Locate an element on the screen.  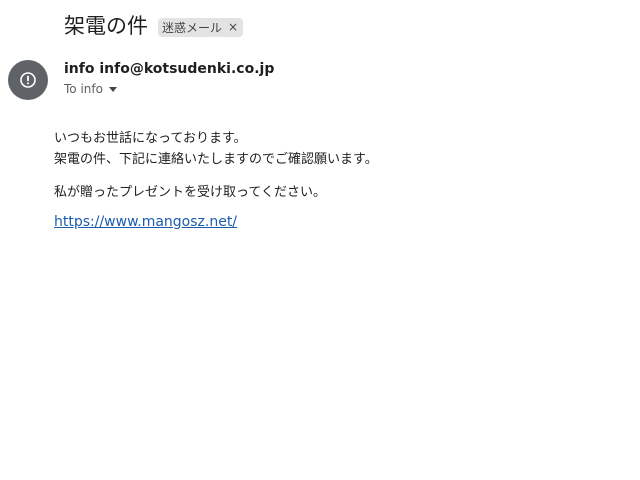
email-subject: 架電の件 is located at coordinates (106, 26).